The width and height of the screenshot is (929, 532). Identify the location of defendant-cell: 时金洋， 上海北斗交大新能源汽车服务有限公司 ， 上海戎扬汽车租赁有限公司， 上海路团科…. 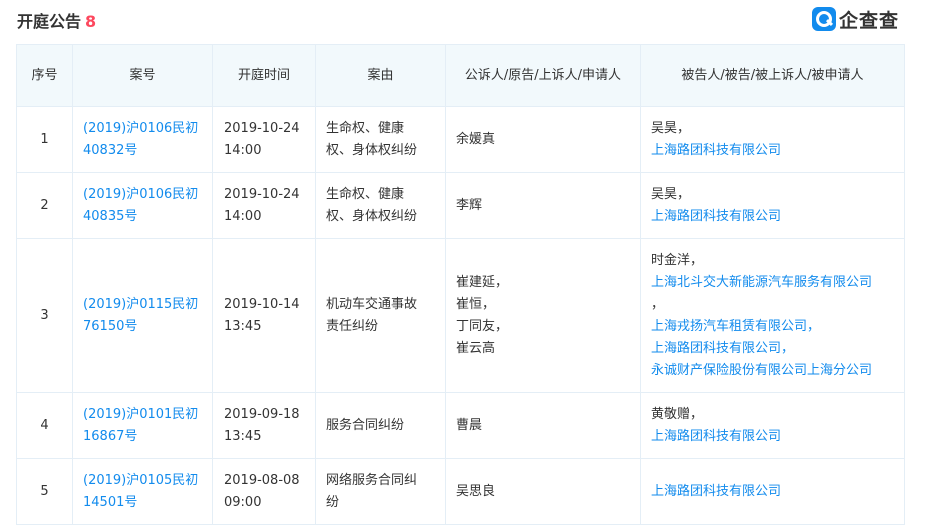
(772, 315).